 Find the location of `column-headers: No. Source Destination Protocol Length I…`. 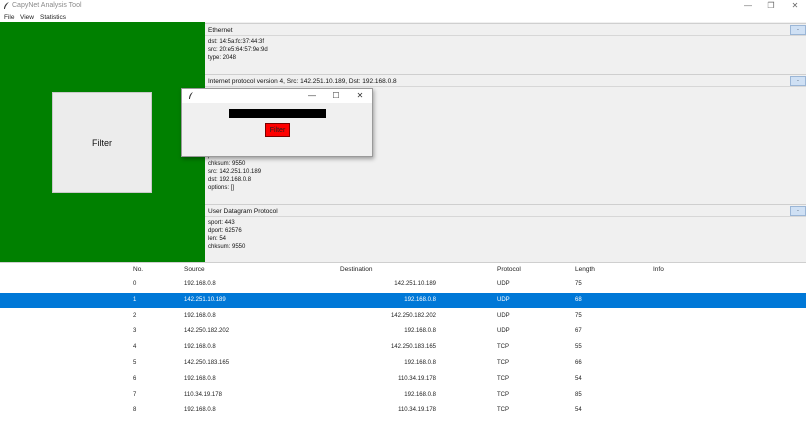

column-headers: No. Source Destination Protocol Length I… is located at coordinates (403, 271).